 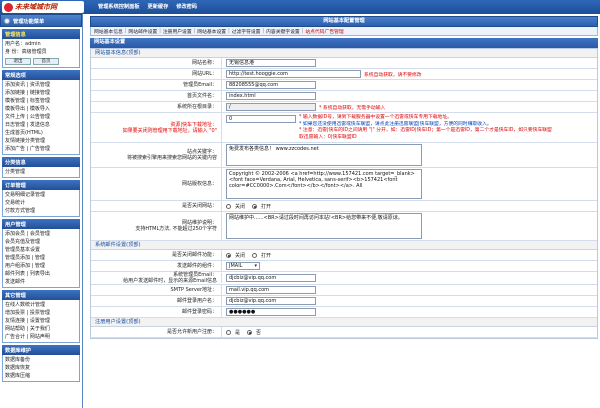 I want to click on topnav-control-panel: 管理系统控制面板, so click(x=119, y=6).